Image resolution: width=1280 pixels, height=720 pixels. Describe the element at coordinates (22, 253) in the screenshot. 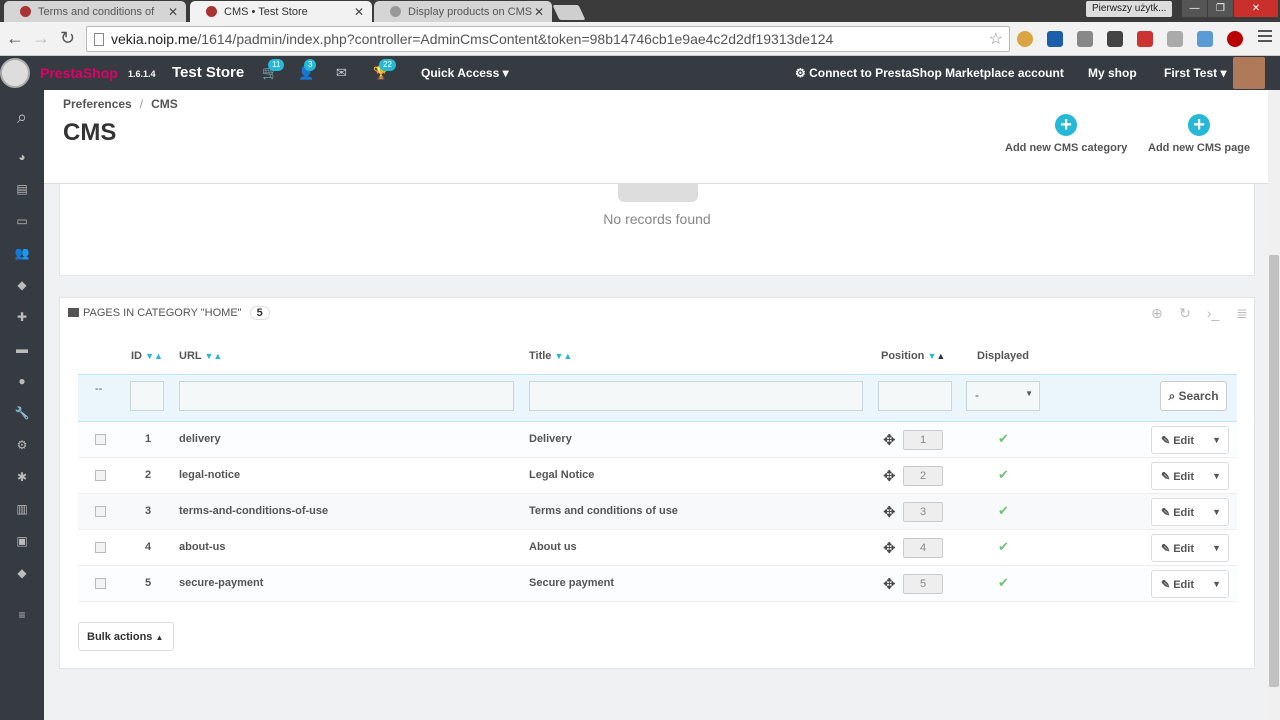

I see `customers-icon: 👥` at that location.